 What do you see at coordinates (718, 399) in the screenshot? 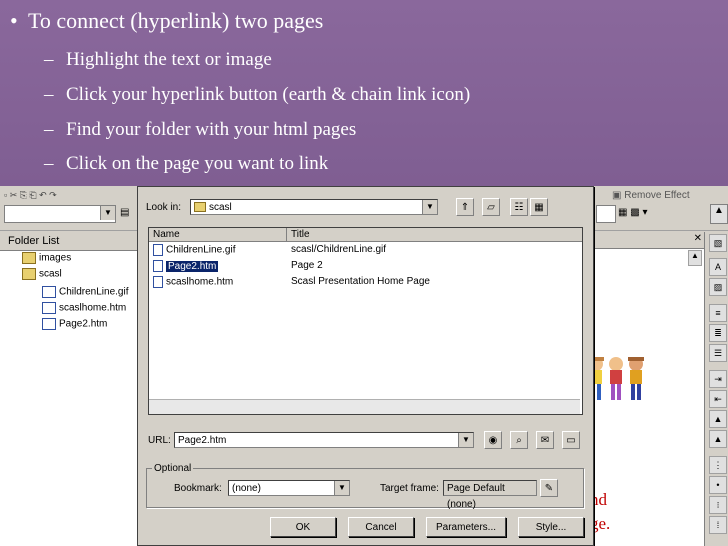
I see `outdent-icon: ⇤` at bounding box center [718, 399].